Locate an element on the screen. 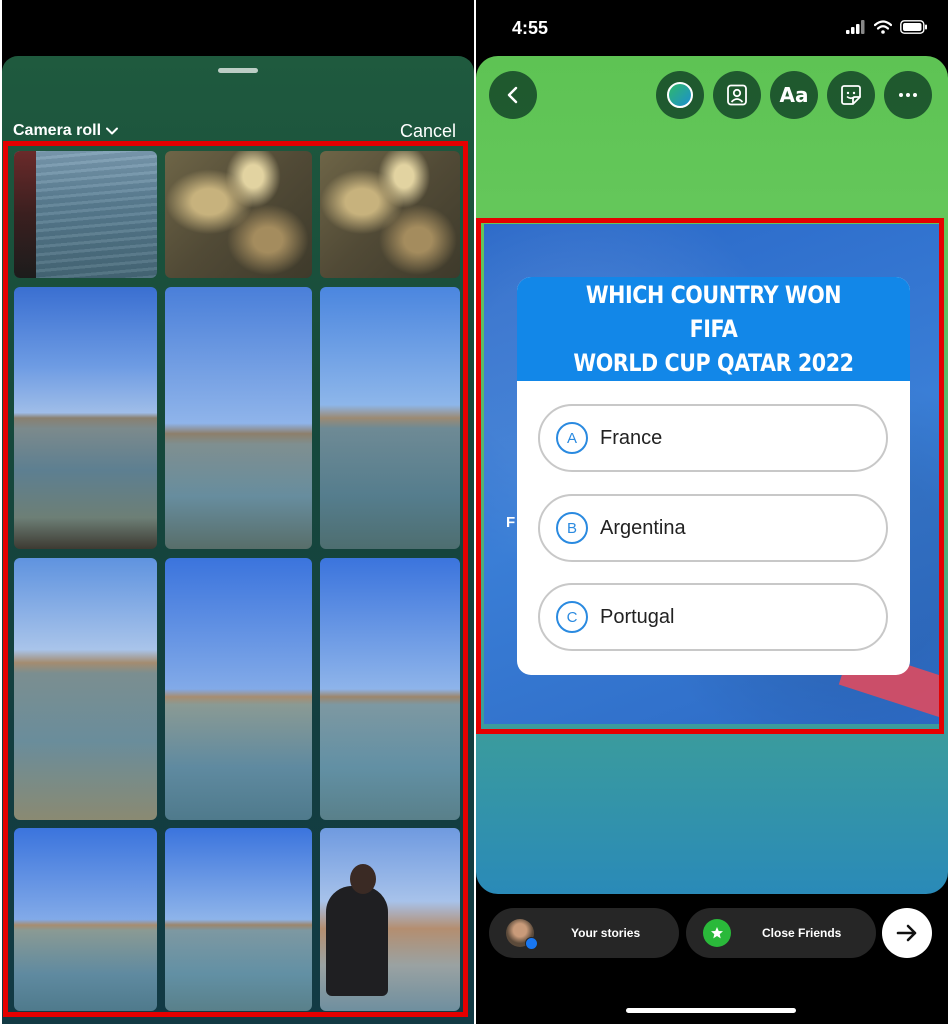 The width and height of the screenshot is (948, 1024). arrow-right-icon is located at coordinates (906, 933).